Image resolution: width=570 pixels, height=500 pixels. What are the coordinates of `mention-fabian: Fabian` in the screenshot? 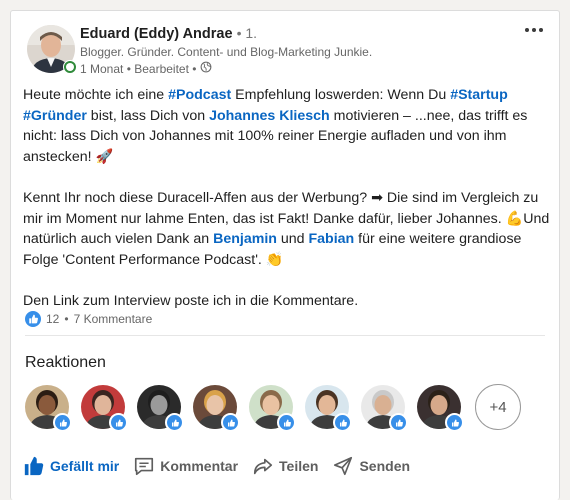 It's located at (332, 239).